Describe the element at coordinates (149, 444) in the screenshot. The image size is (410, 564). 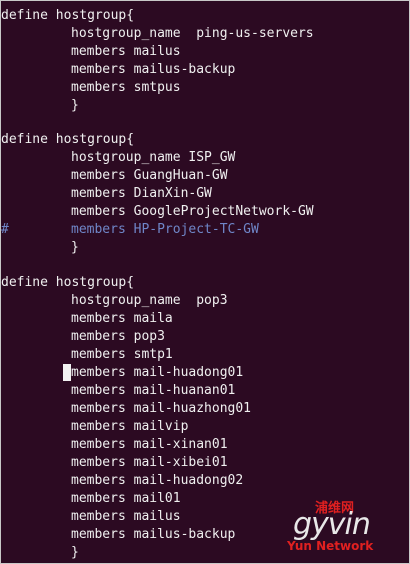
I see `block3-member: members mail-xinan01` at that location.